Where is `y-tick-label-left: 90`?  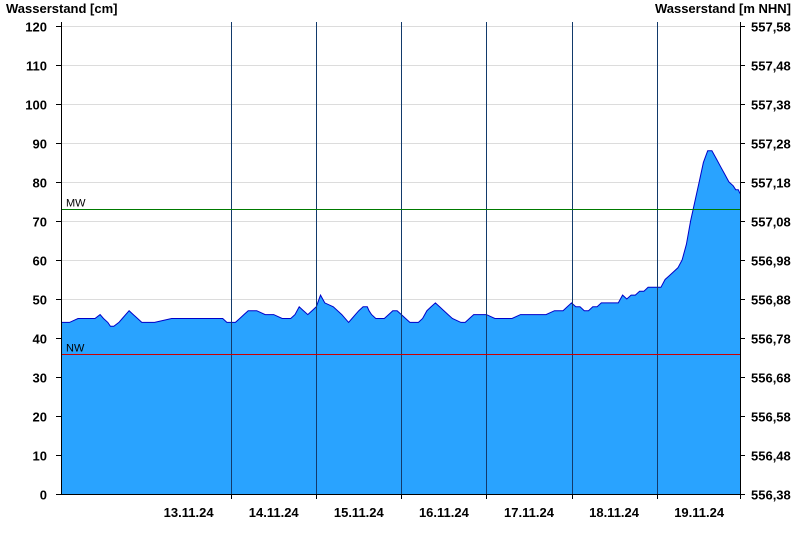
y-tick-label-left: 90 is located at coordinates (40, 144).